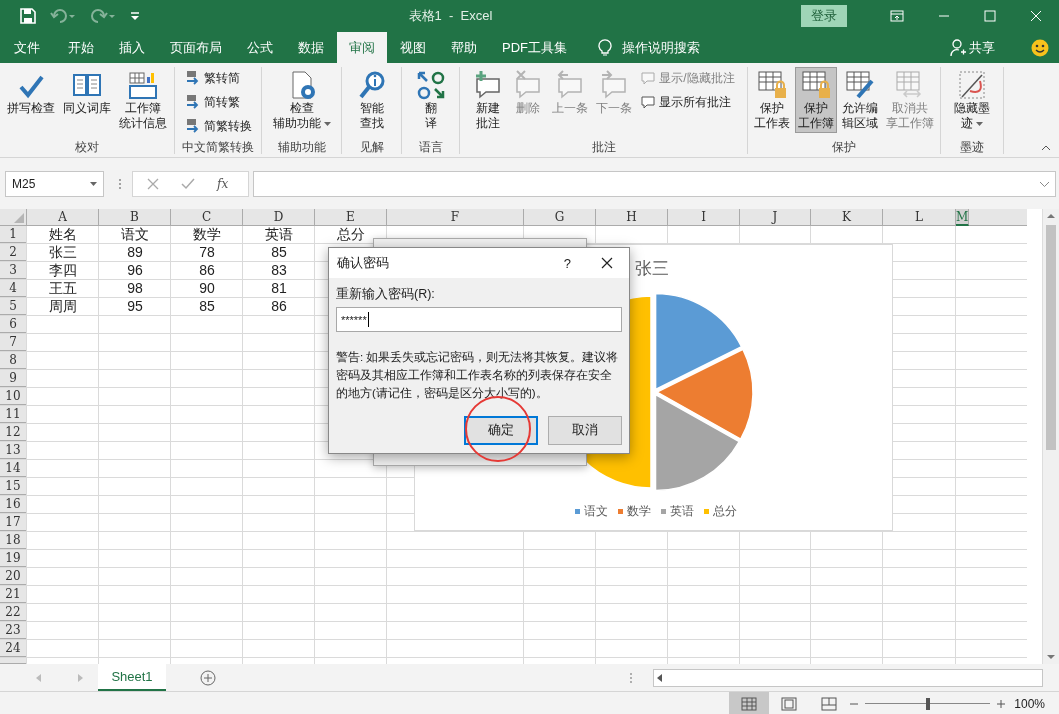 The height and width of the screenshot is (714, 1059). I want to click on row-header: 10, so click(13, 396).